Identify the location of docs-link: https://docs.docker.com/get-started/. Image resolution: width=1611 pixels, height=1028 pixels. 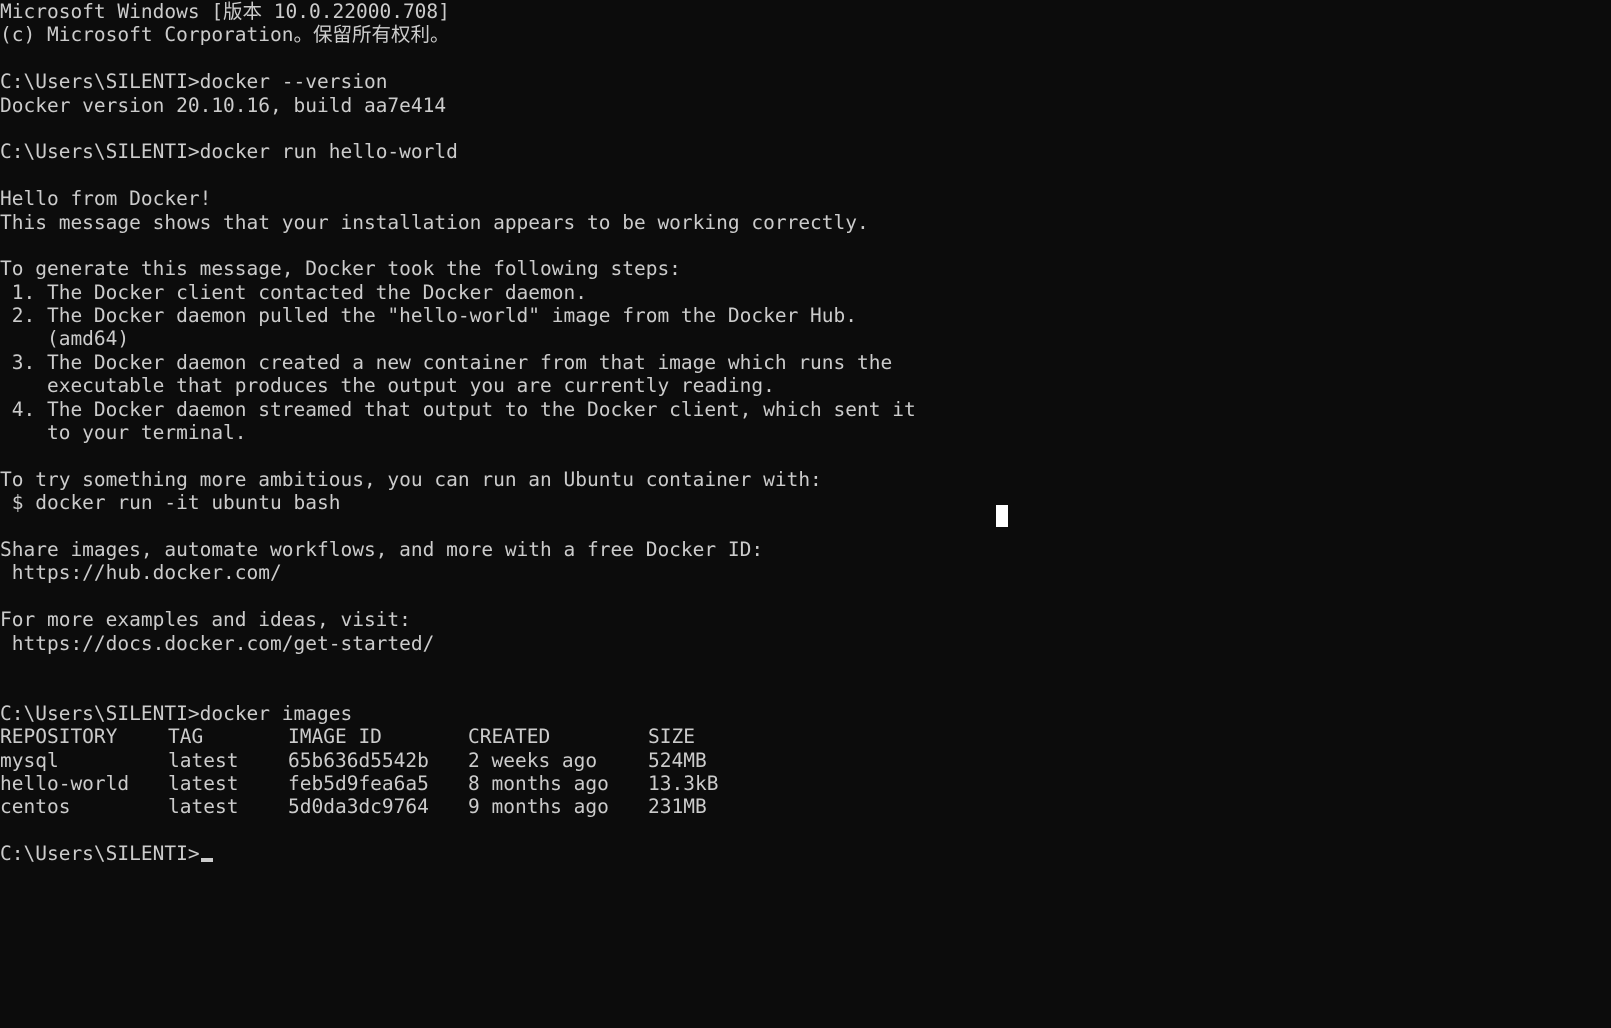
(217, 643).